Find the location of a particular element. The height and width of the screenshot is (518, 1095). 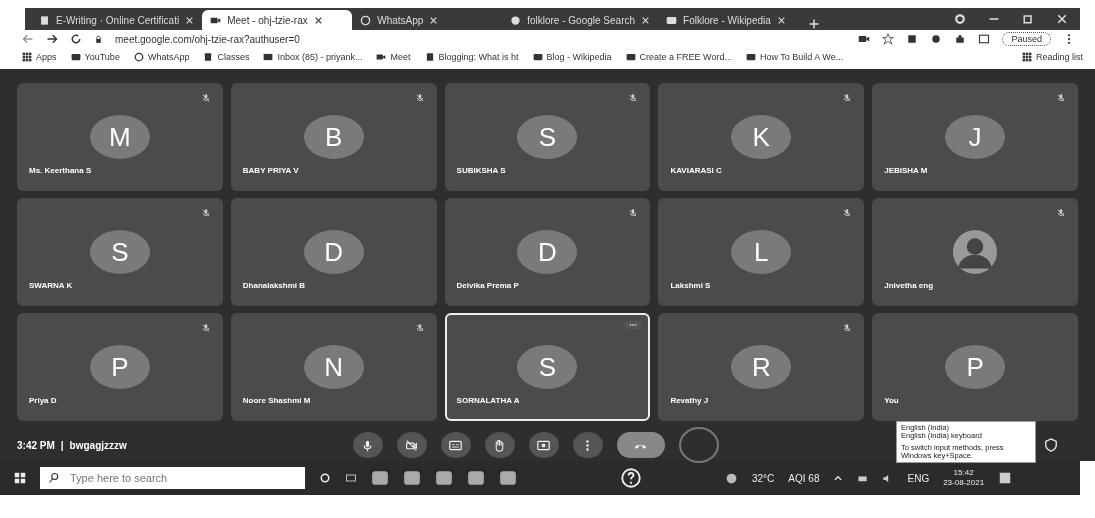

participant-tile: J JEBISHA M is located at coordinates (975, 137).